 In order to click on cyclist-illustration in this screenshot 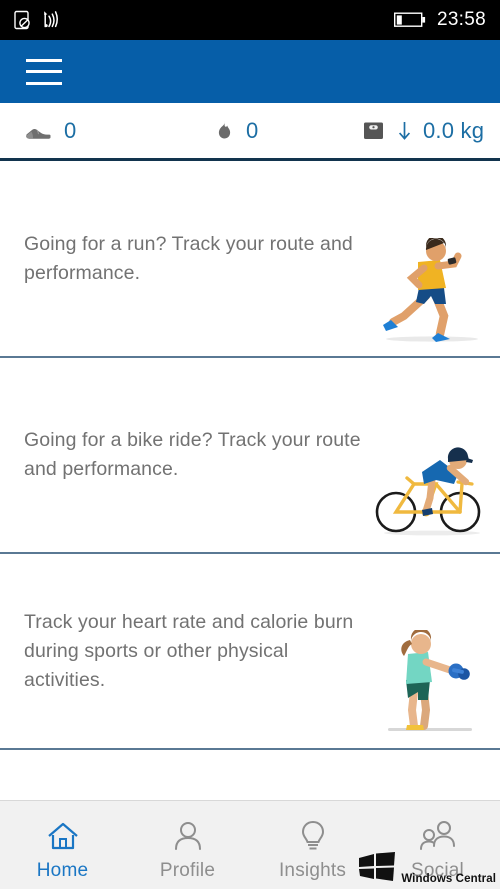, I will do `click(429, 489)`.